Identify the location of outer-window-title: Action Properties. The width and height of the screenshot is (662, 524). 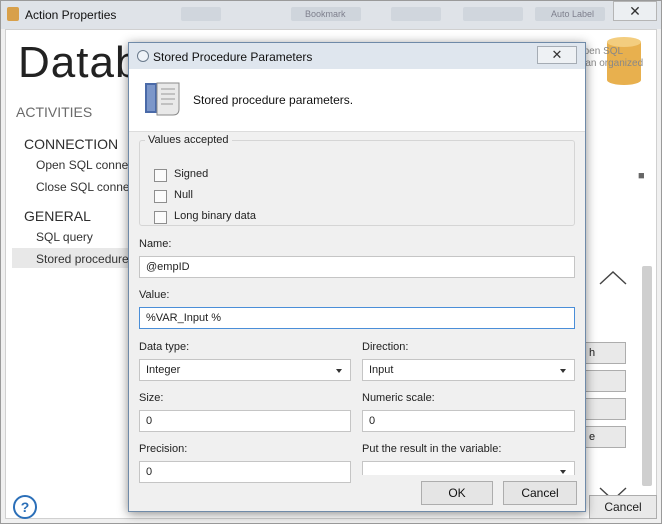
(71, 15).